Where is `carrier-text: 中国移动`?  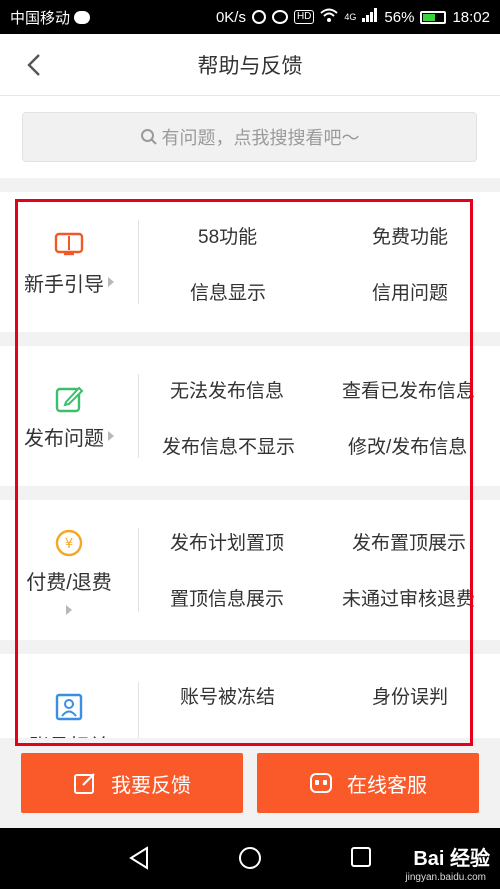 carrier-text: 中国移动 is located at coordinates (40, 18).